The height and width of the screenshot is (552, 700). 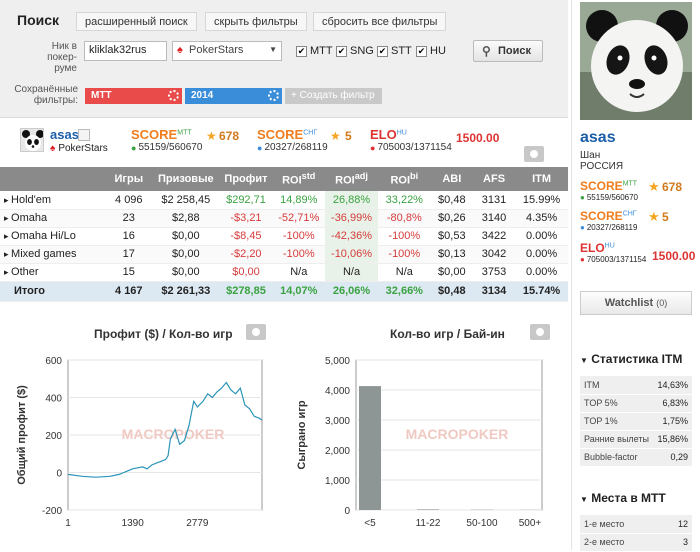 I want to click on hide-filters-button: скрыть фильтры, so click(x=256, y=21).